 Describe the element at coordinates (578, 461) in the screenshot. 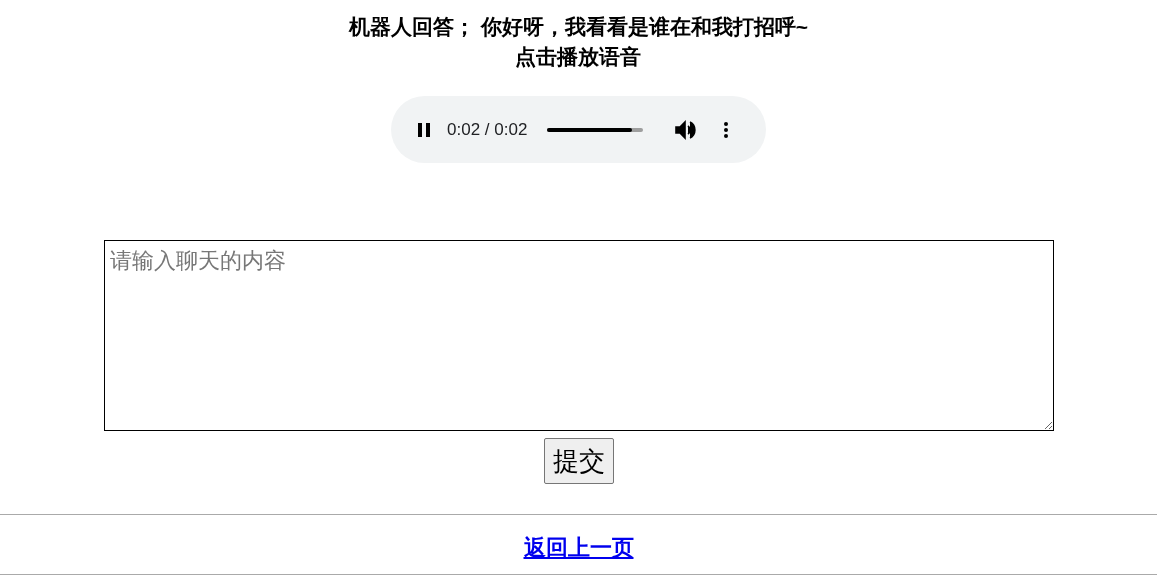

I see `submit-button: 提交` at that location.